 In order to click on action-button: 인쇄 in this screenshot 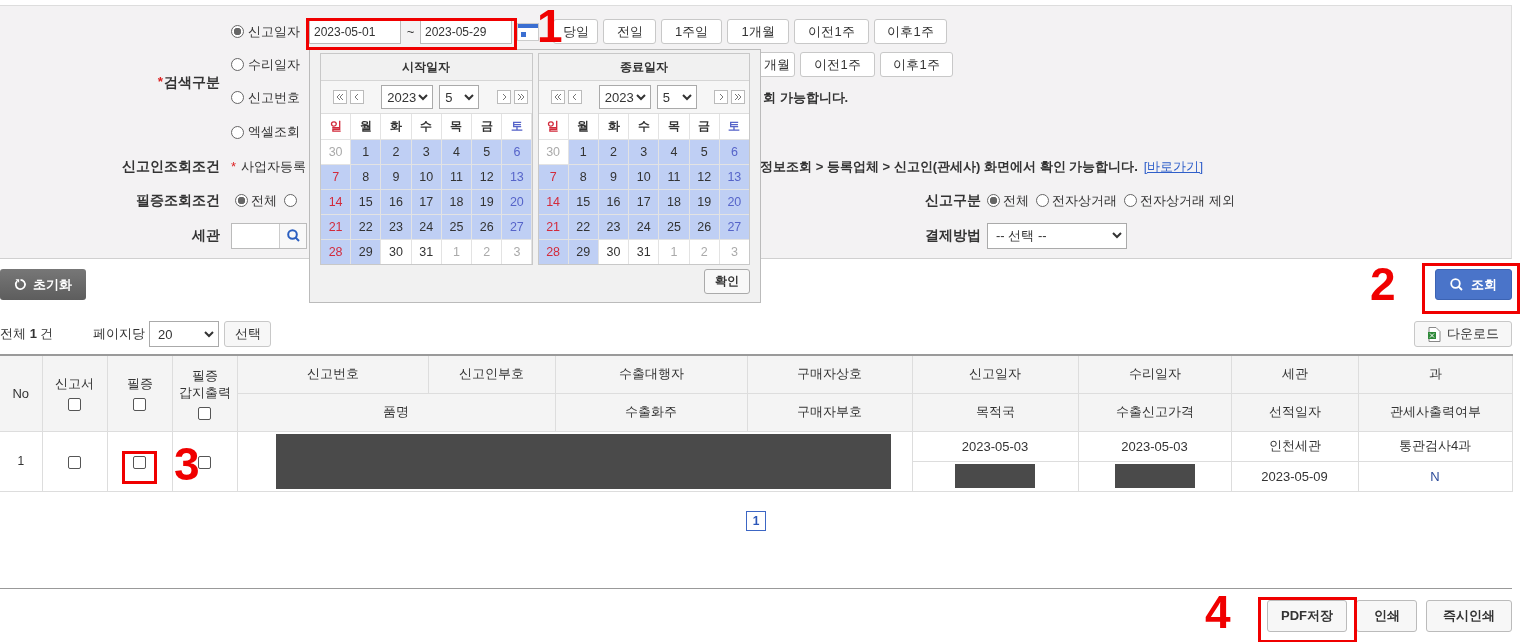, I will do `click(1386, 615)`.